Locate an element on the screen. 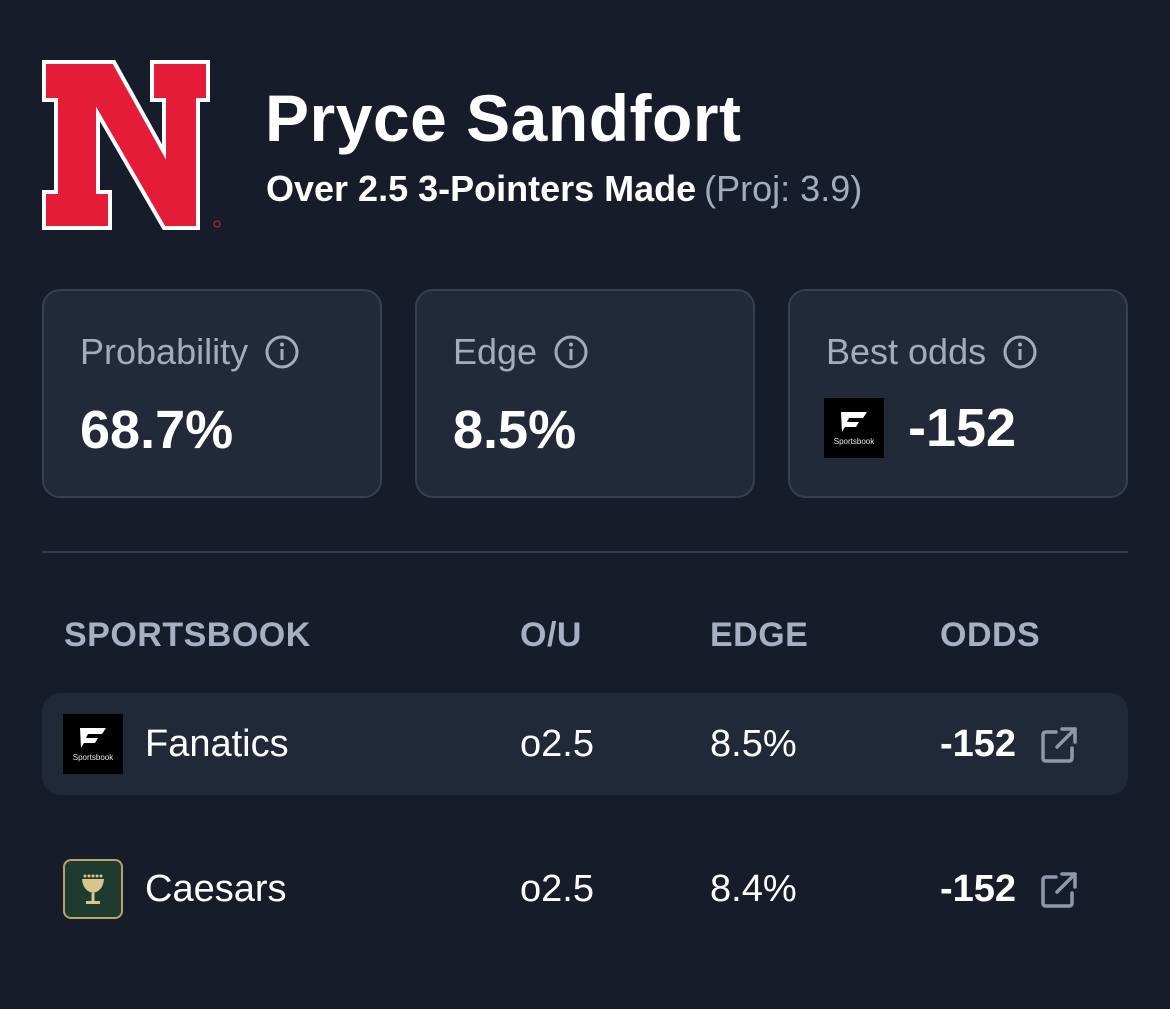  column-header-edge: EDGE is located at coordinates (759, 635).